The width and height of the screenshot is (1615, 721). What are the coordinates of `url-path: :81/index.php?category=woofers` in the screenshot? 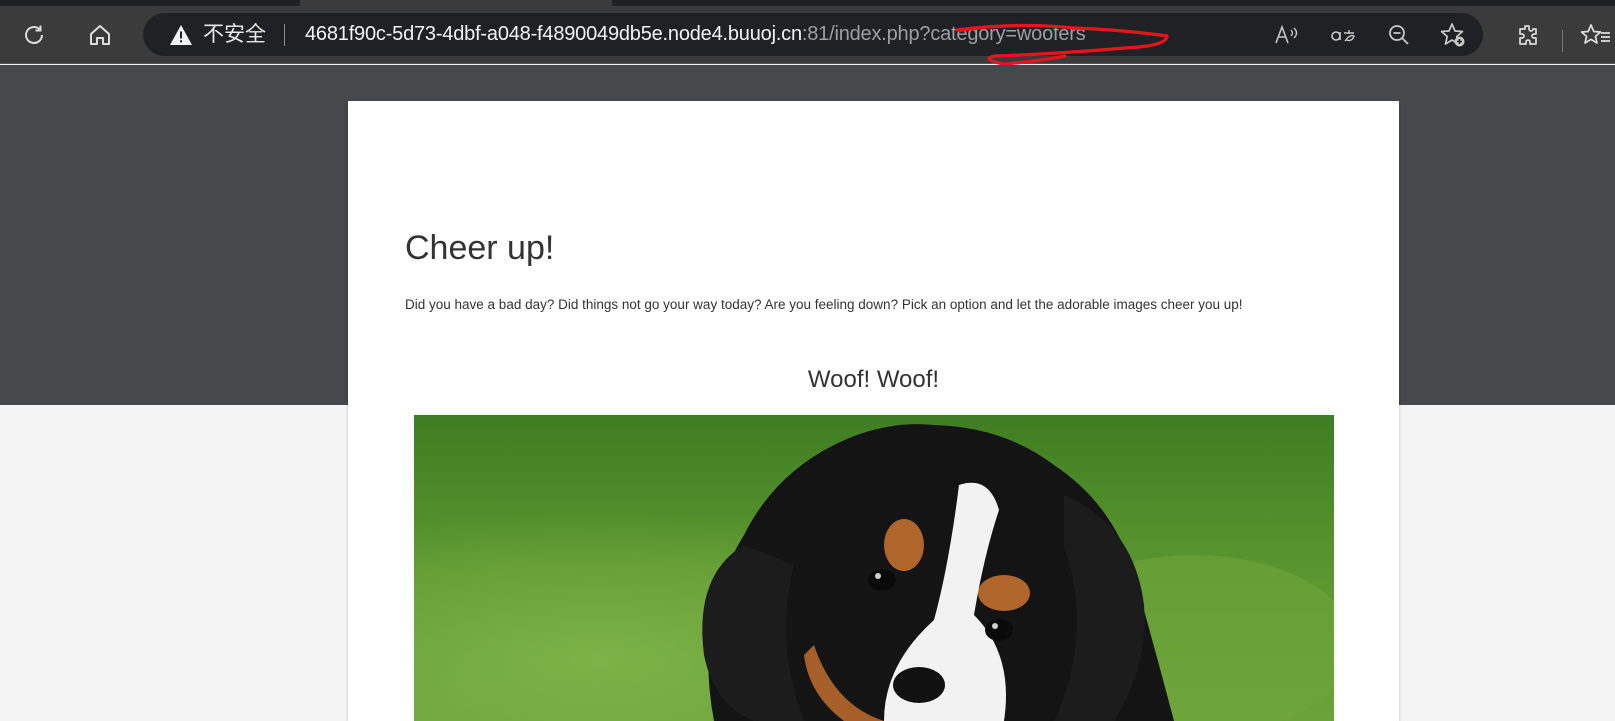 It's located at (943, 34).